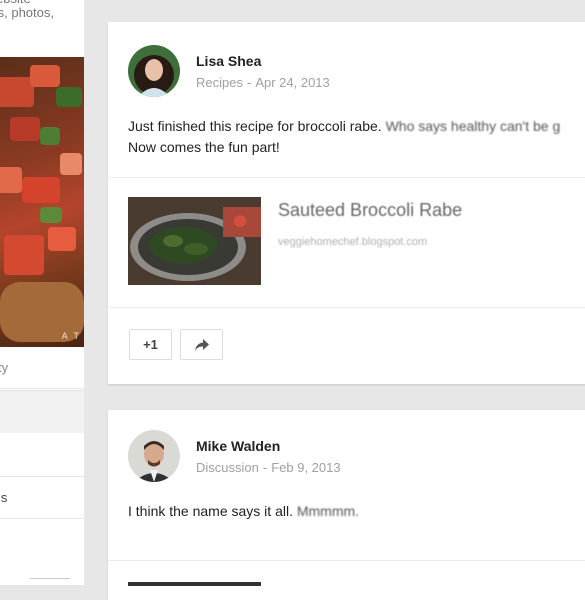  What do you see at coordinates (227, 467) in the screenshot?
I see `post-category: Discussion` at bounding box center [227, 467].